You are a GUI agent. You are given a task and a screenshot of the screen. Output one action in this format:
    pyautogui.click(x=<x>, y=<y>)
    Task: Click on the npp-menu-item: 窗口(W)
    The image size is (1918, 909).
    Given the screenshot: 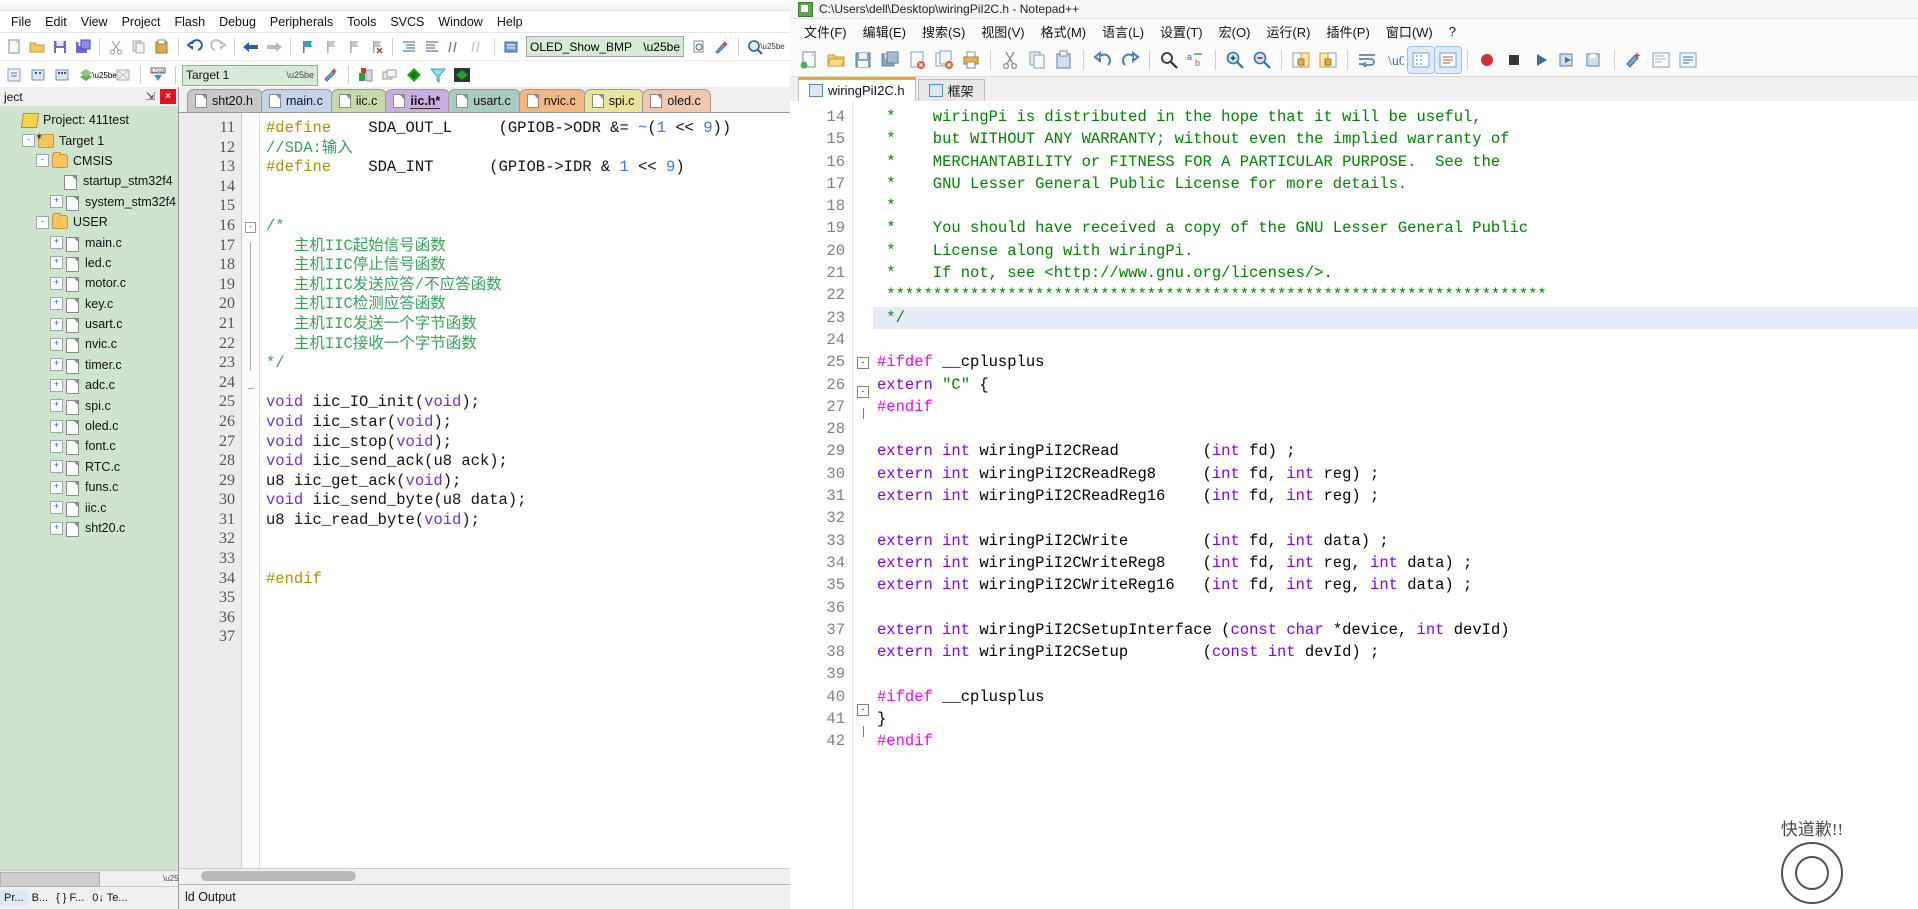 What is the action you would take?
    pyautogui.click(x=1409, y=31)
    